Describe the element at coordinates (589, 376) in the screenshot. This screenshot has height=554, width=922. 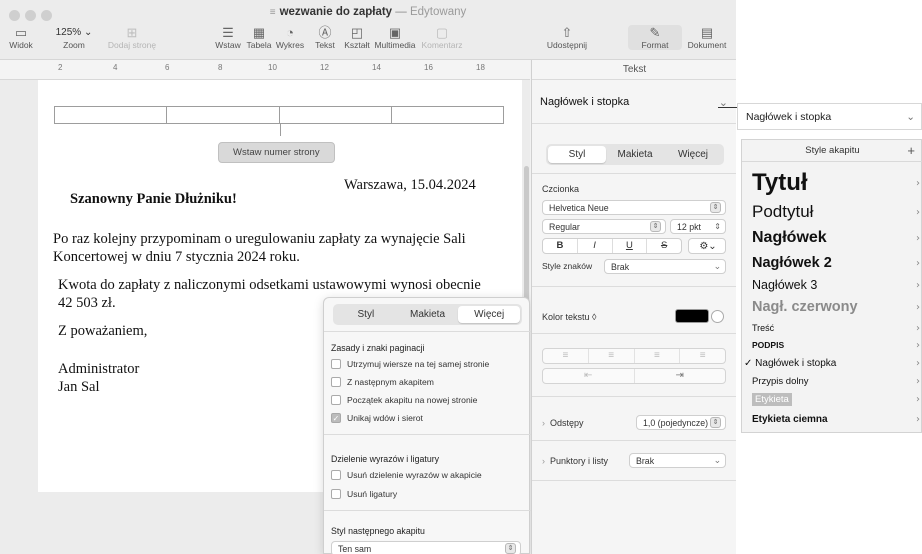
I see `decrease-indent-icon: ⇤` at that location.